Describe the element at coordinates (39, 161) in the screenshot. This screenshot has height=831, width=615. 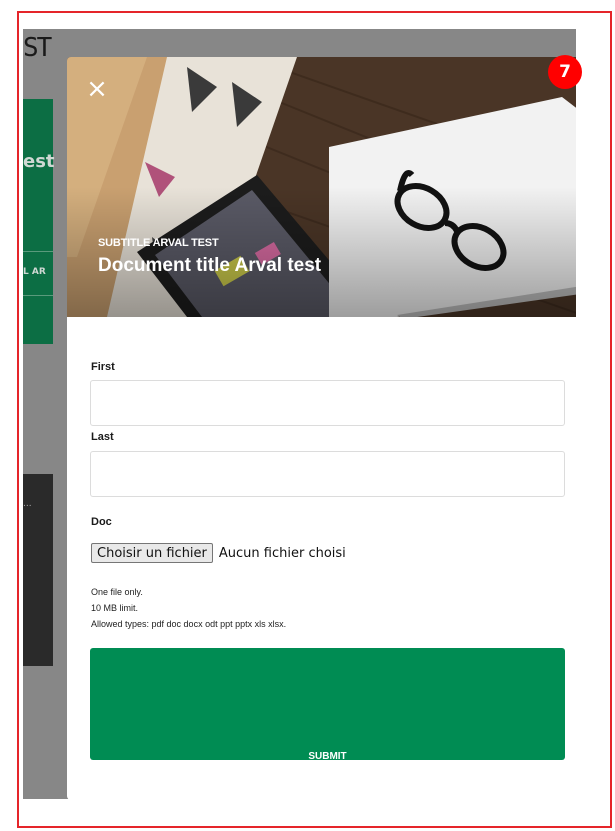
I see `background-banner-text: est` at that location.